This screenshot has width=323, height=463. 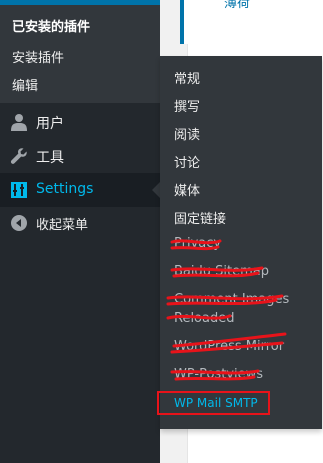 What do you see at coordinates (237, 5) in the screenshot?
I see `content-top-link: 薄荷` at bounding box center [237, 5].